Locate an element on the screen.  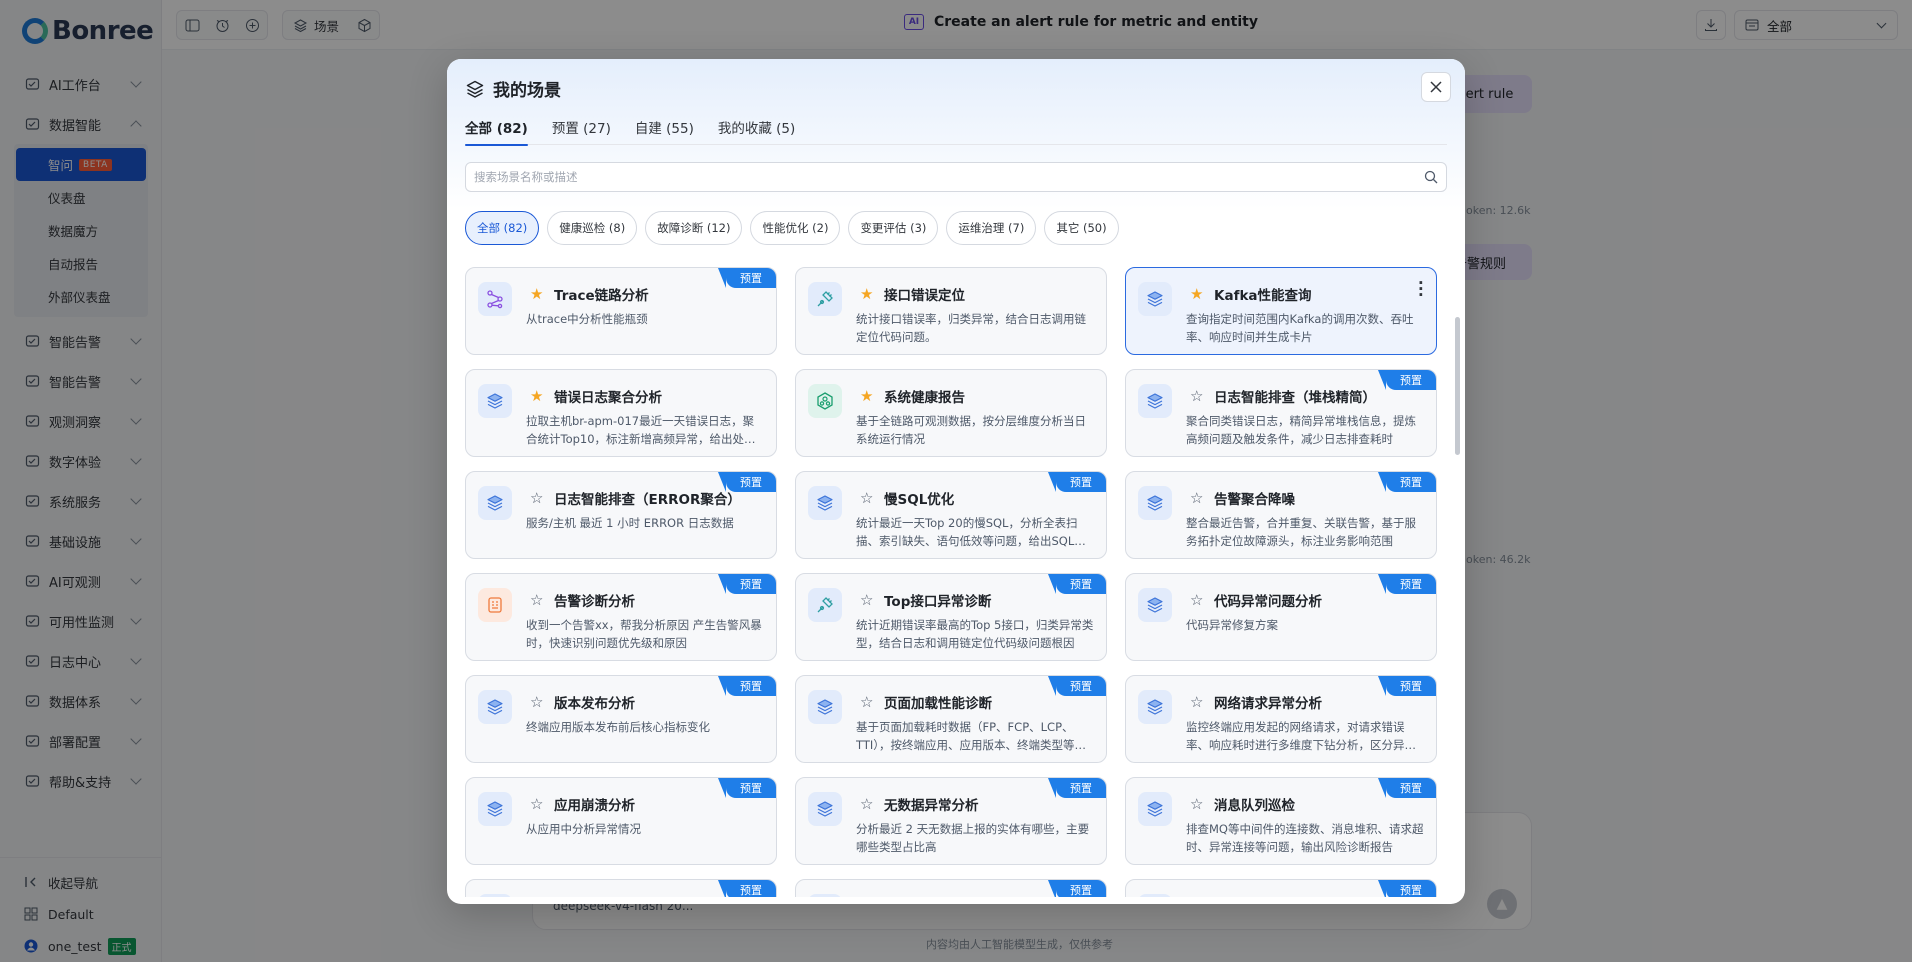
search-input is located at coordinates (941, 177).